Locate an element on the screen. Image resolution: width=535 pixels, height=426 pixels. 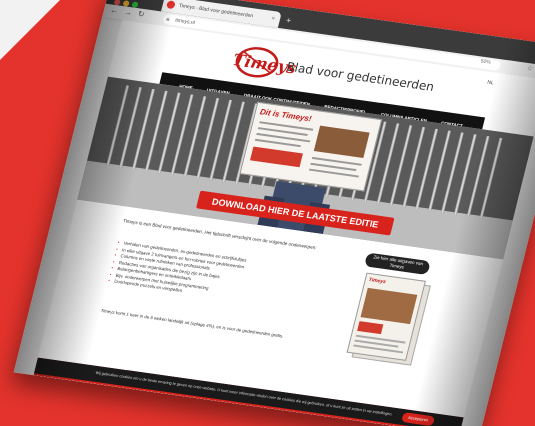
language-switch: NL is located at coordinates (491, 83).